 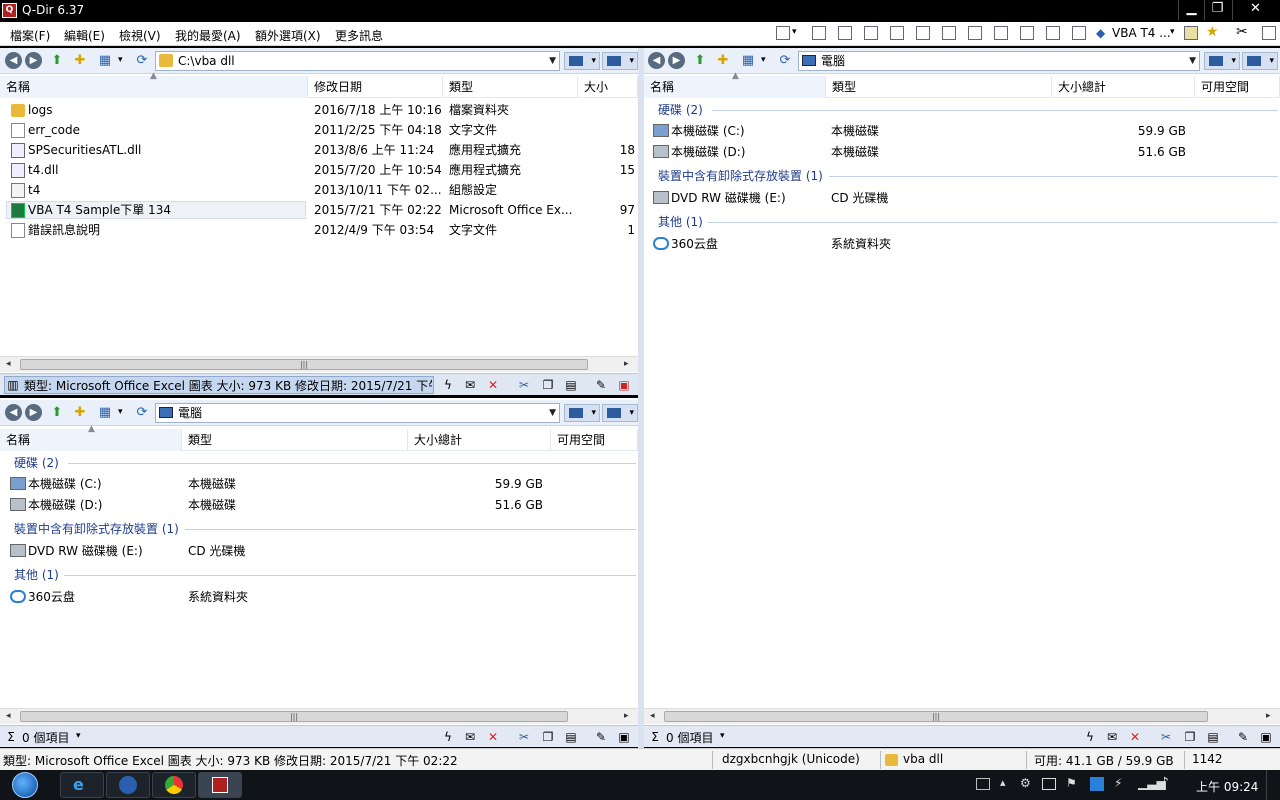 I want to click on tray-settings-icon: ⚙, so click(x=1025, y=783).